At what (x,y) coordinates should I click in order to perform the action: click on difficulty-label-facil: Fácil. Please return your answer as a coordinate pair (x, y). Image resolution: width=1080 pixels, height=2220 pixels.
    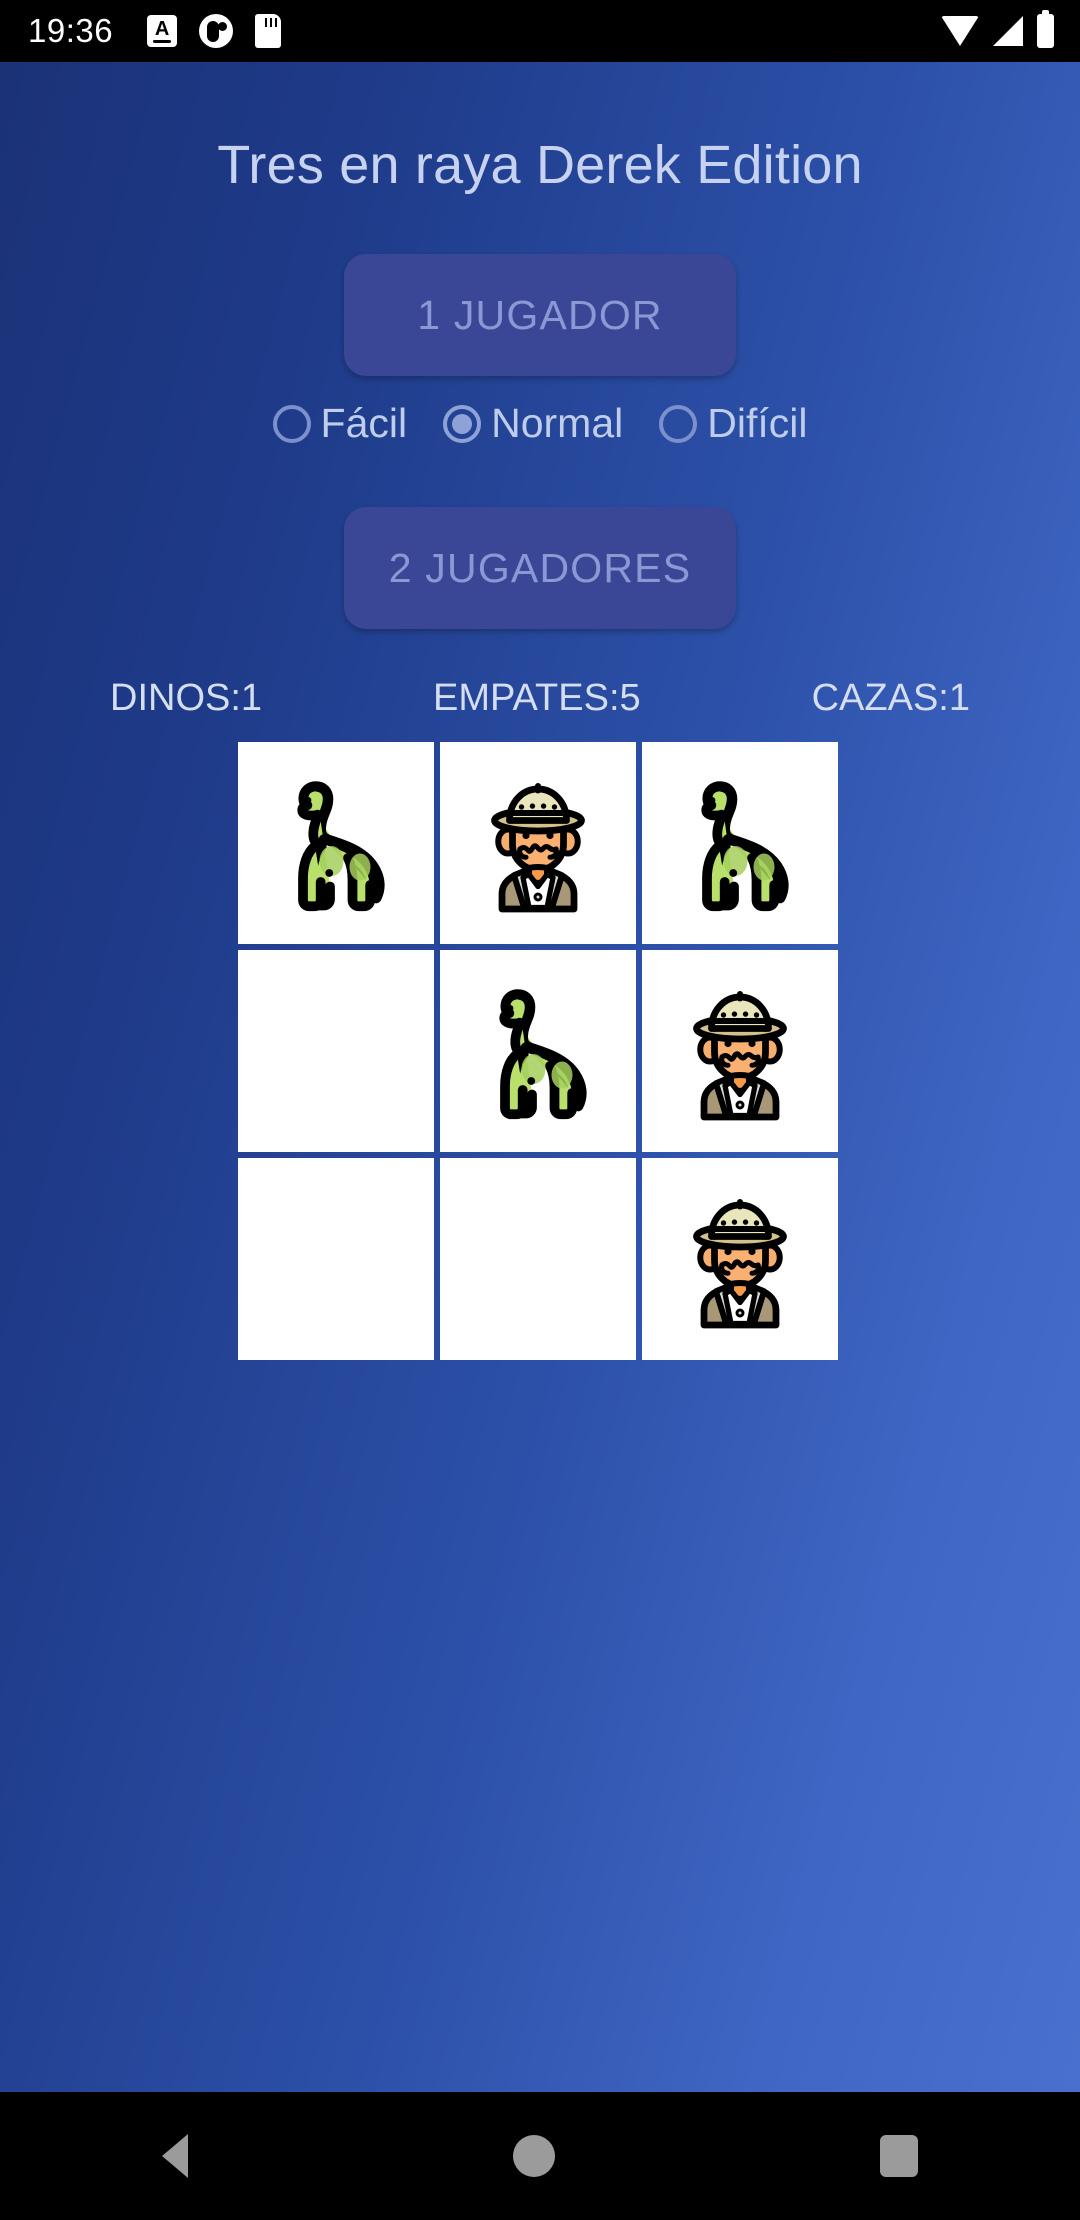
    Looking at the image, I should click on (364, 423).